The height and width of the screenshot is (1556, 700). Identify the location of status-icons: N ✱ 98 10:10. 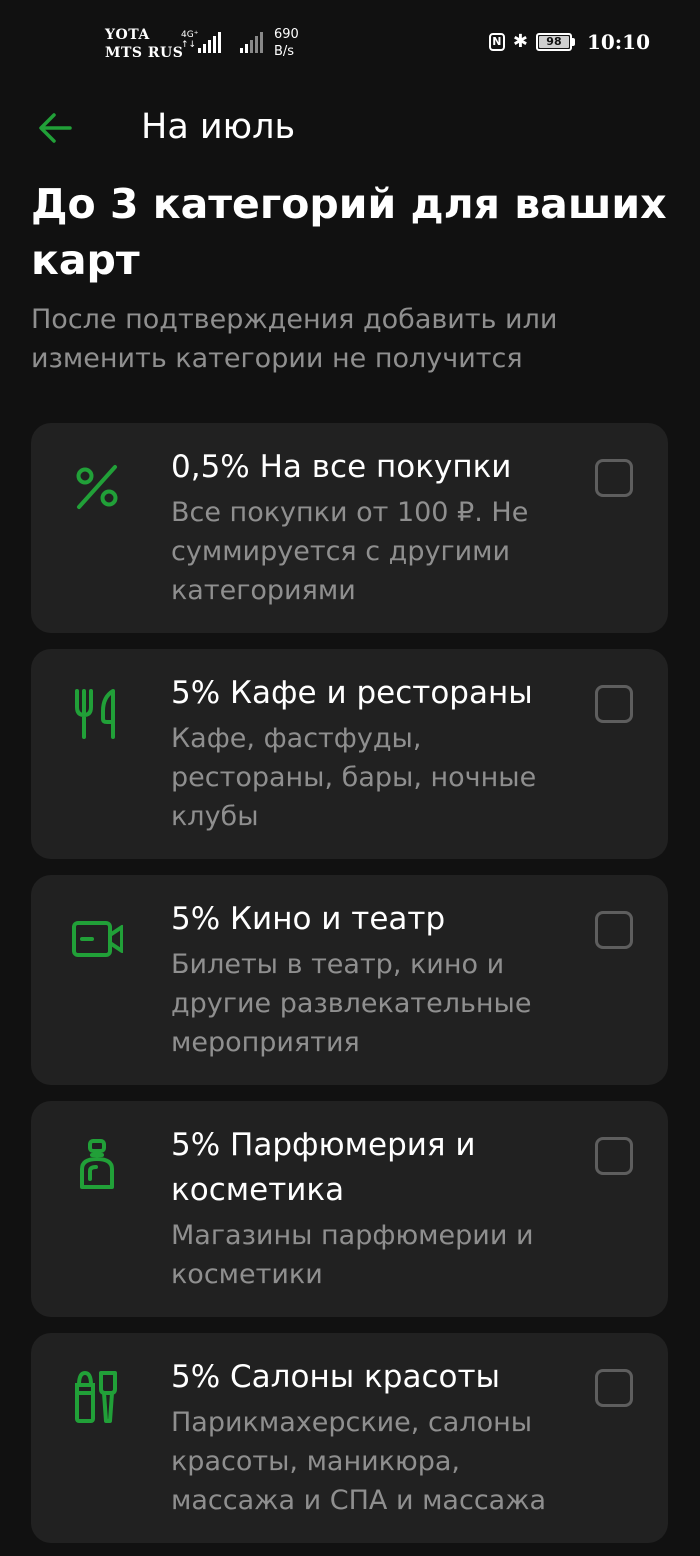
(569, 42).